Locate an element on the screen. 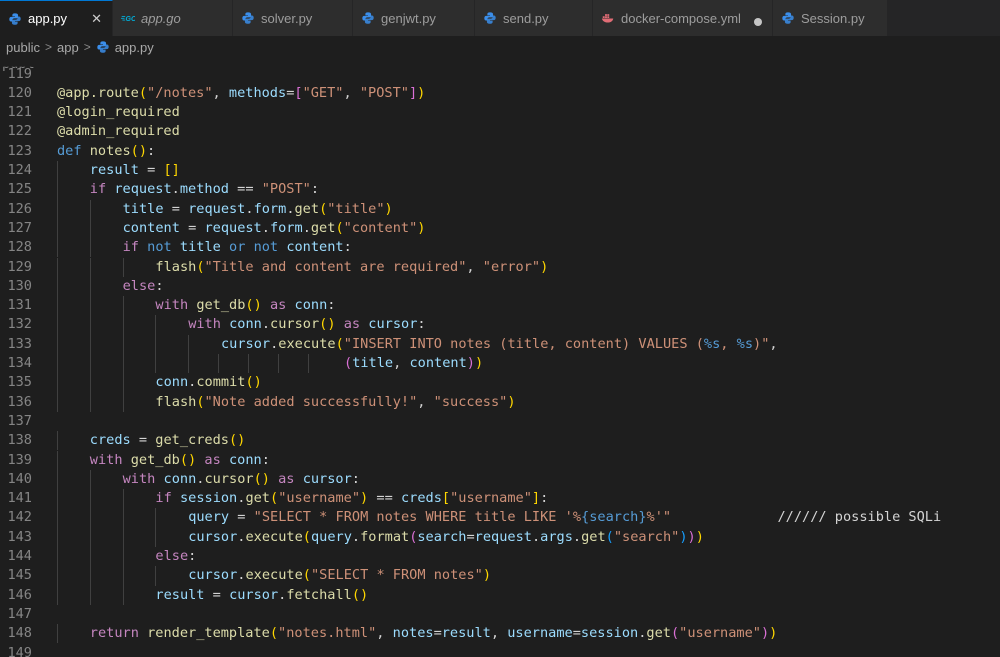 The image size is (1000, 657). code-line: 137 is located at coordinates (500, 421).